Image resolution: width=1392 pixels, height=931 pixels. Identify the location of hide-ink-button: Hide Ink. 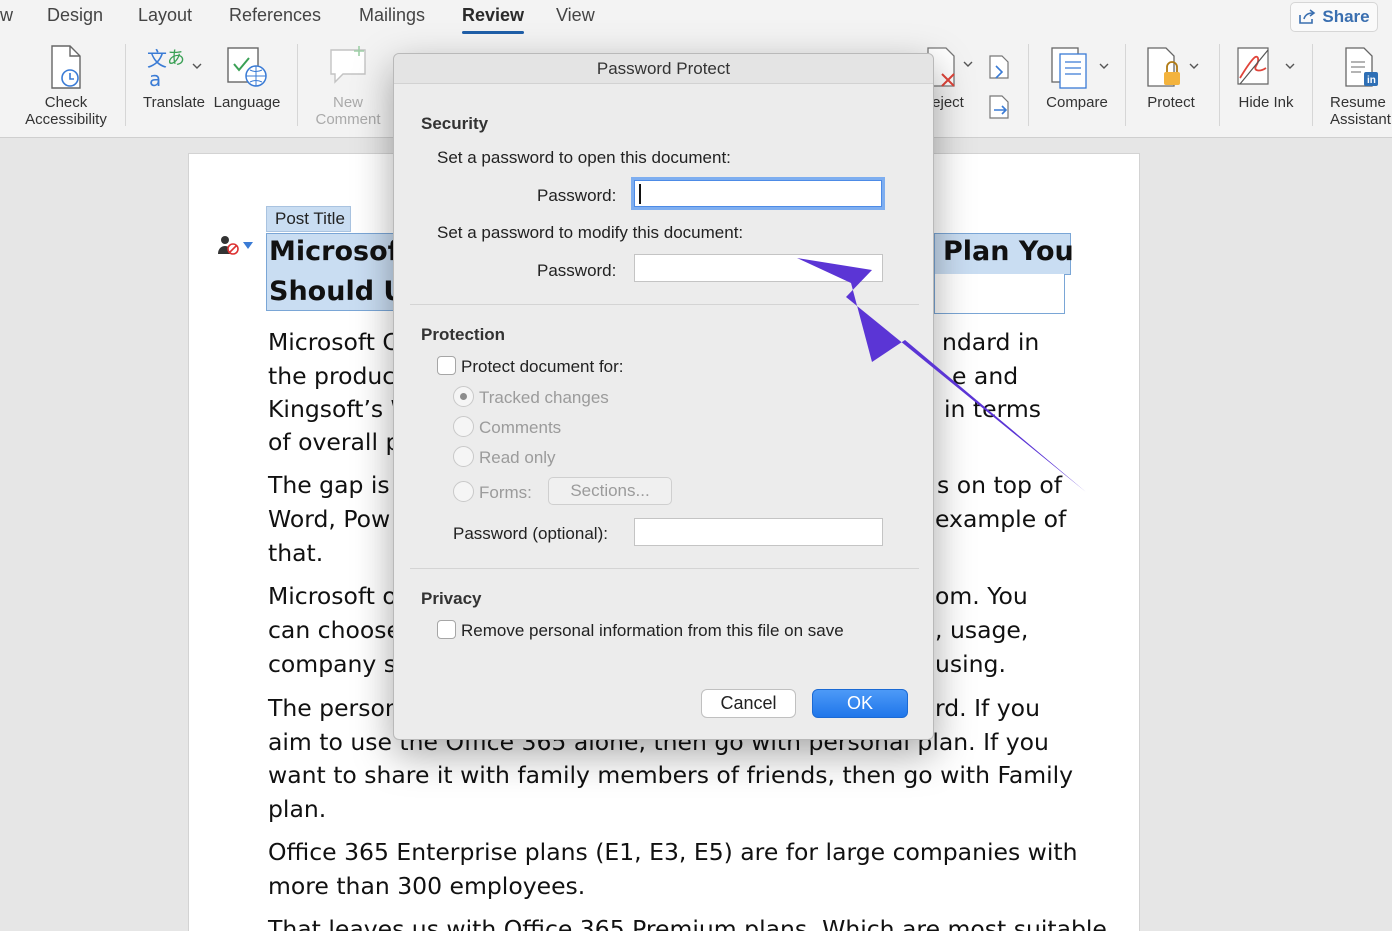
(1266, 77).